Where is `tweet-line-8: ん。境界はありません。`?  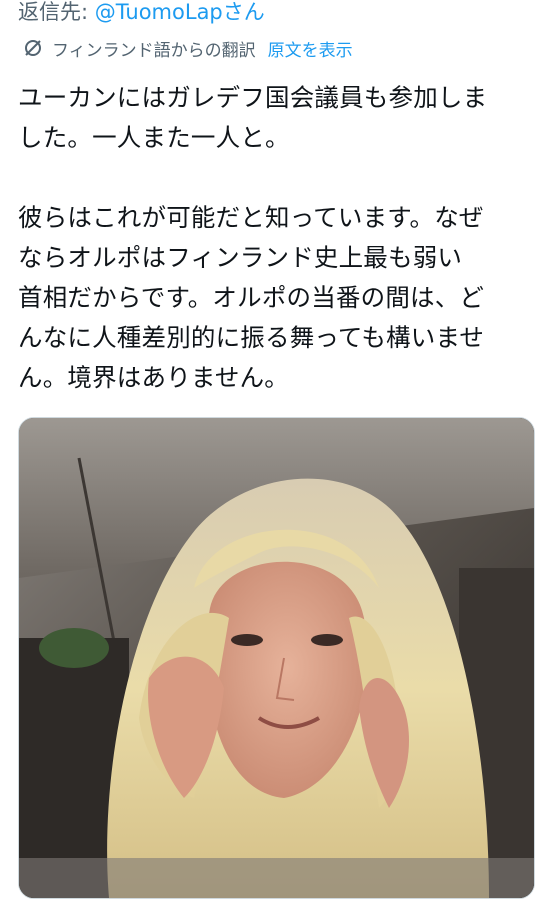 tweet-line-8: ん。境界はありません。 is located at coordinates (153, 377).